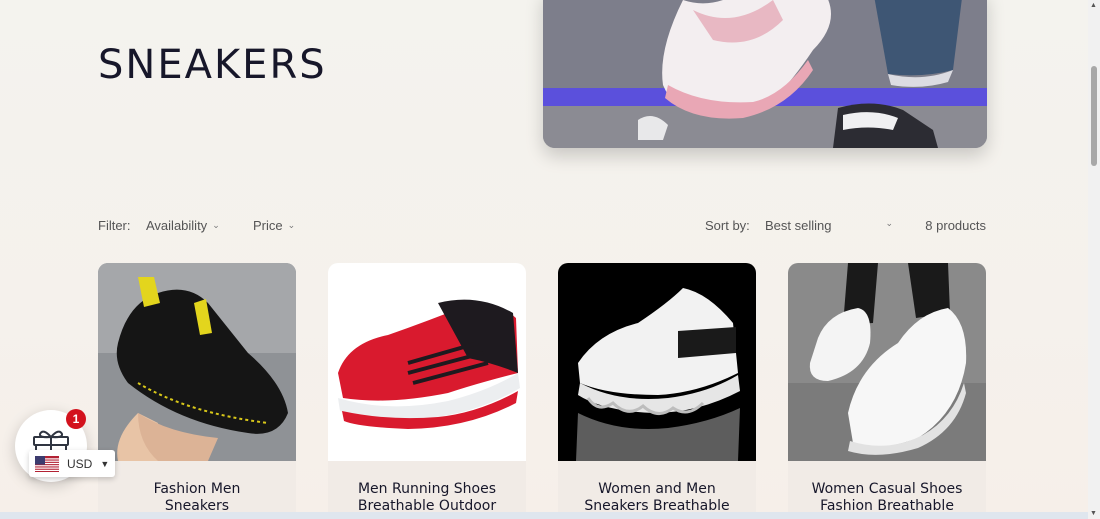 The height and width of the screenshot is (519, 1100). Describe the element at coordinates (955, 225) in the screenshot. I see `product-count: 8 products` at that location.